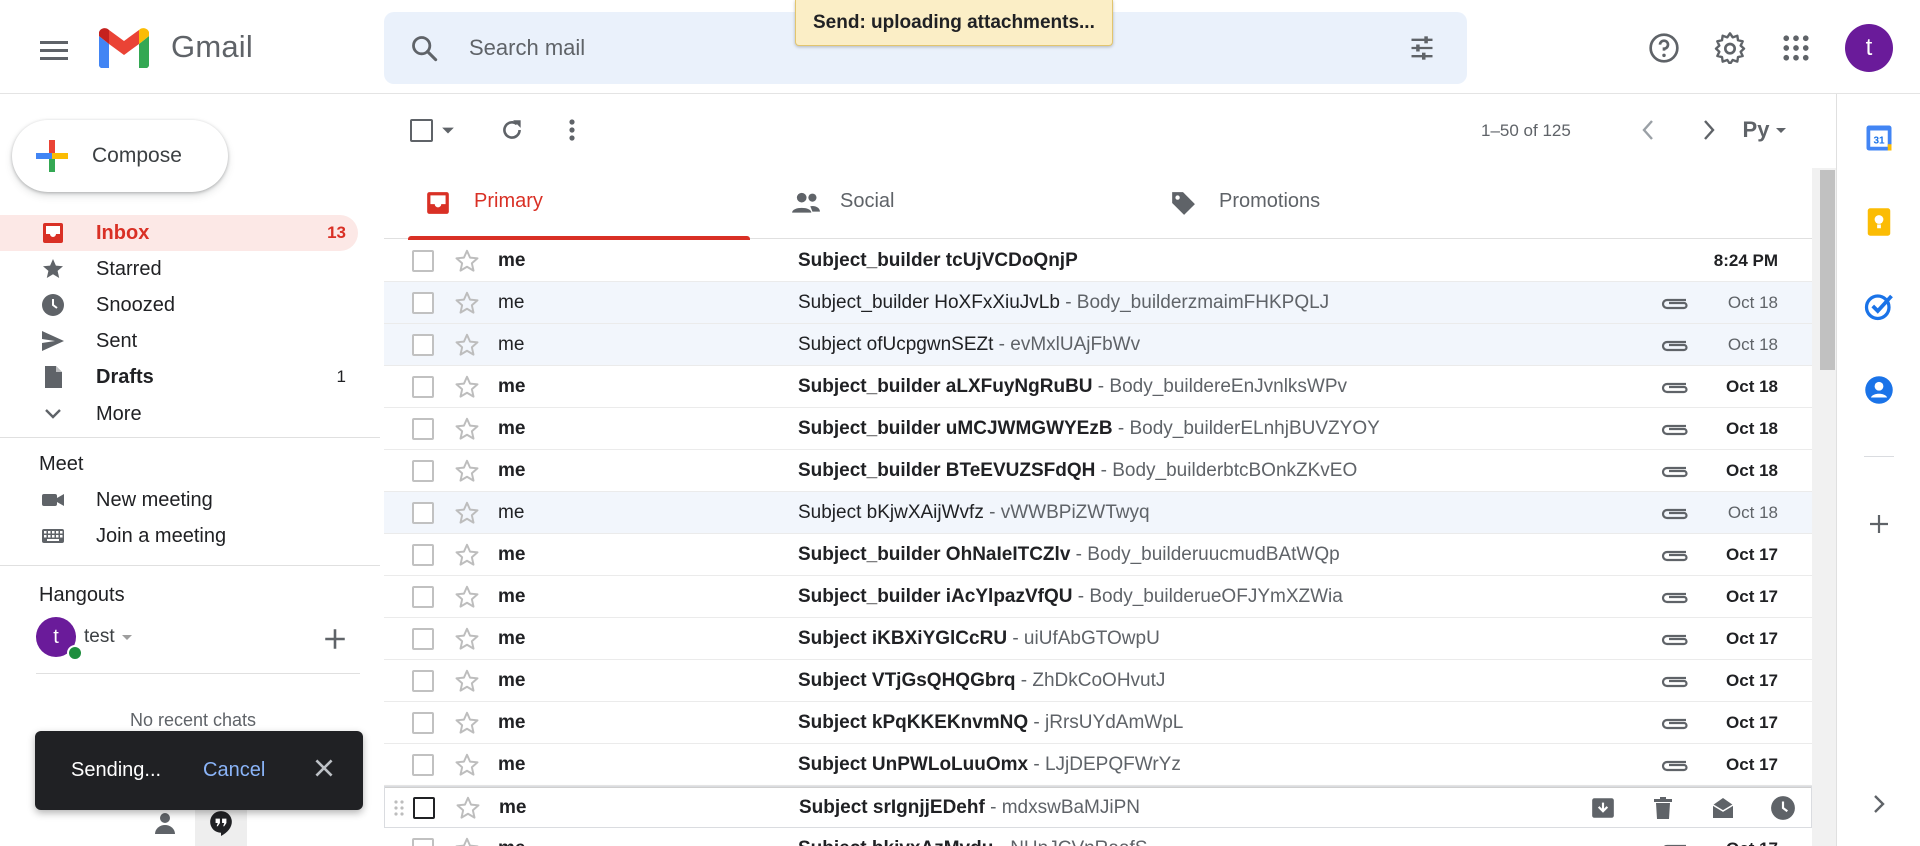  What do you see at coordinates (1098, 261) in the screenshot?
I see `email-row: me Subject_builder tcUjVCDoQnjP 8:24 PM` at bounding box center [1098, 261].